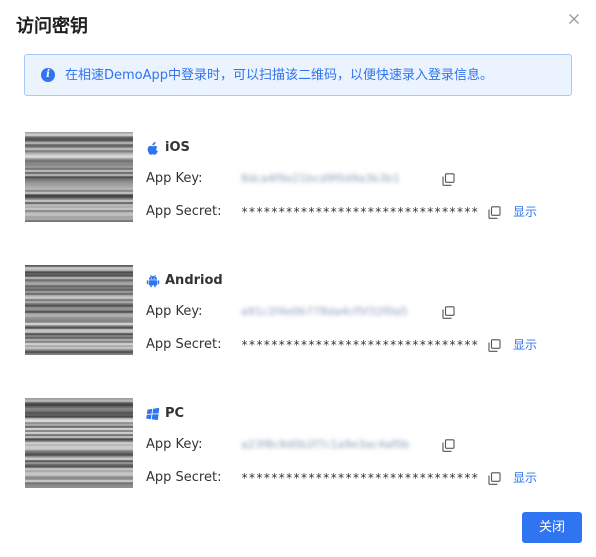  I want to click on platform-name: Andriod, so click(194, 280).